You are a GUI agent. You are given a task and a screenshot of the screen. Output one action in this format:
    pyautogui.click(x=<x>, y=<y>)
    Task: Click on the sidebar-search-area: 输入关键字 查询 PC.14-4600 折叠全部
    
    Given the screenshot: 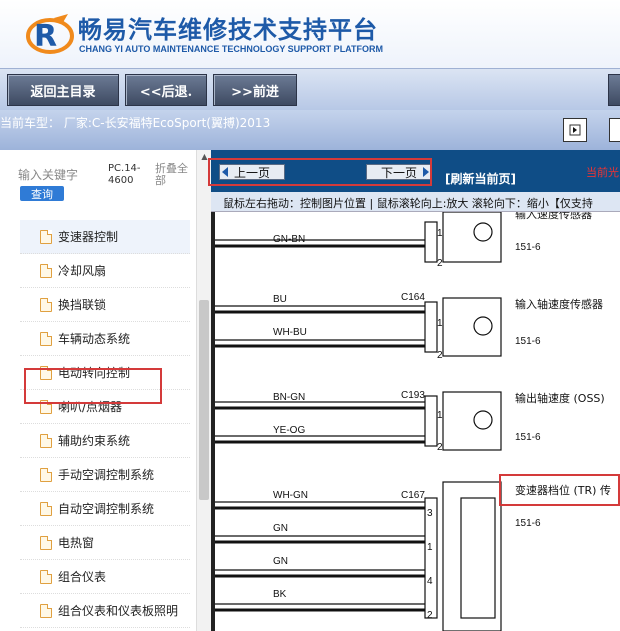 What is the action you would take?
    pyautogui.click(x=105, y=179)
    